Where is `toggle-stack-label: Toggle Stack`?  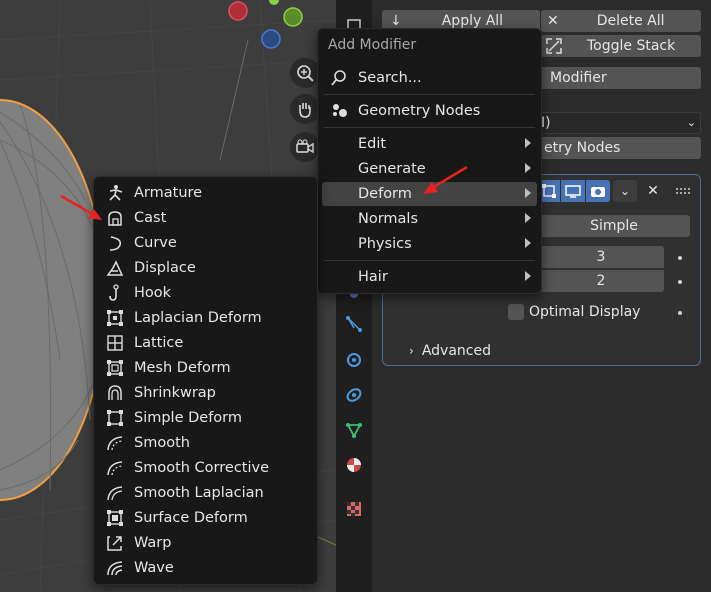 toggle-stack-label: Toggle Stack is located at coordinates (631, 46).